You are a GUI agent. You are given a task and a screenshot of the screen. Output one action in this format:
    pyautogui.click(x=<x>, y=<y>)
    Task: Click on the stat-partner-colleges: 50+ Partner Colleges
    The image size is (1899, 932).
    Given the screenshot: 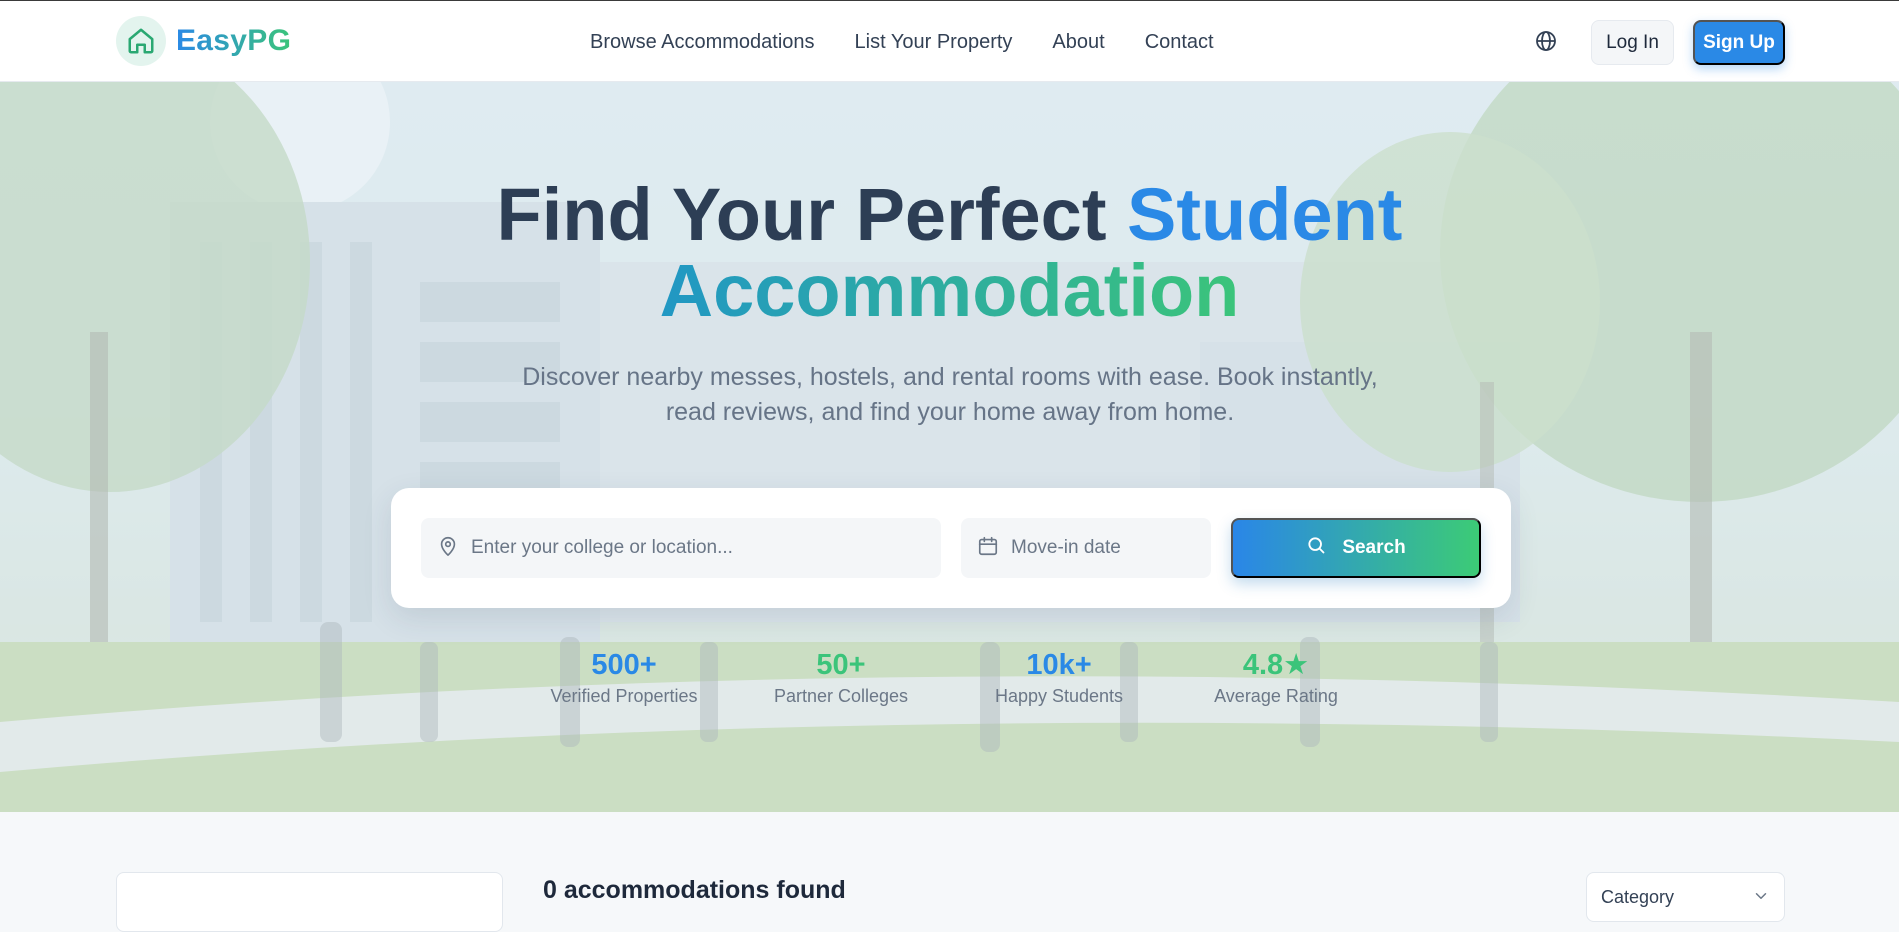 What is the action you would take?
    pyautogui.click(x=841, y=677)
    